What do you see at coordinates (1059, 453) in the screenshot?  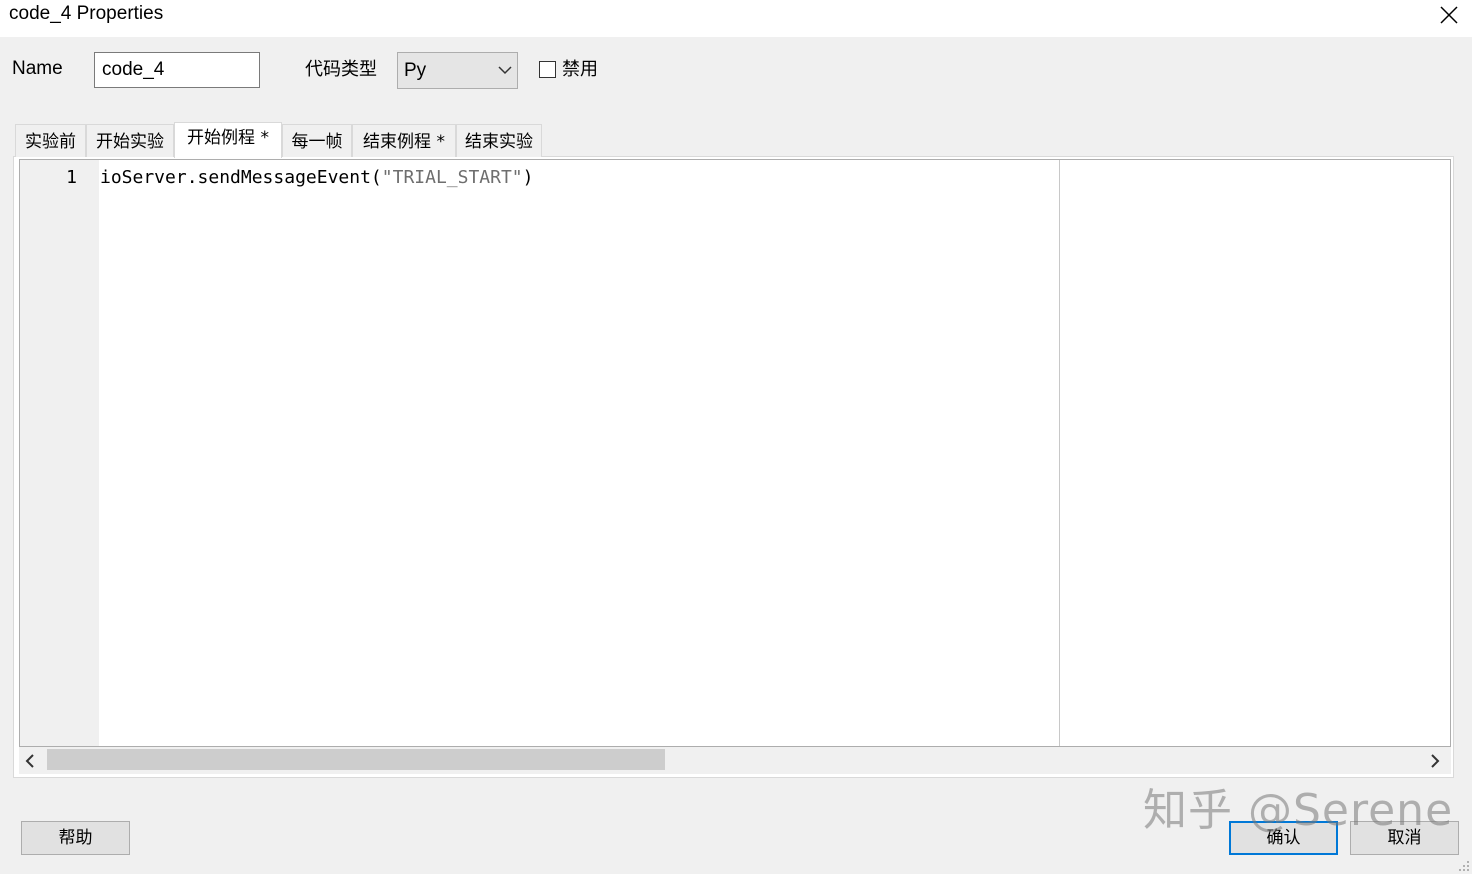 I see `edge-guide-line` at bounding box center [1059, 453].